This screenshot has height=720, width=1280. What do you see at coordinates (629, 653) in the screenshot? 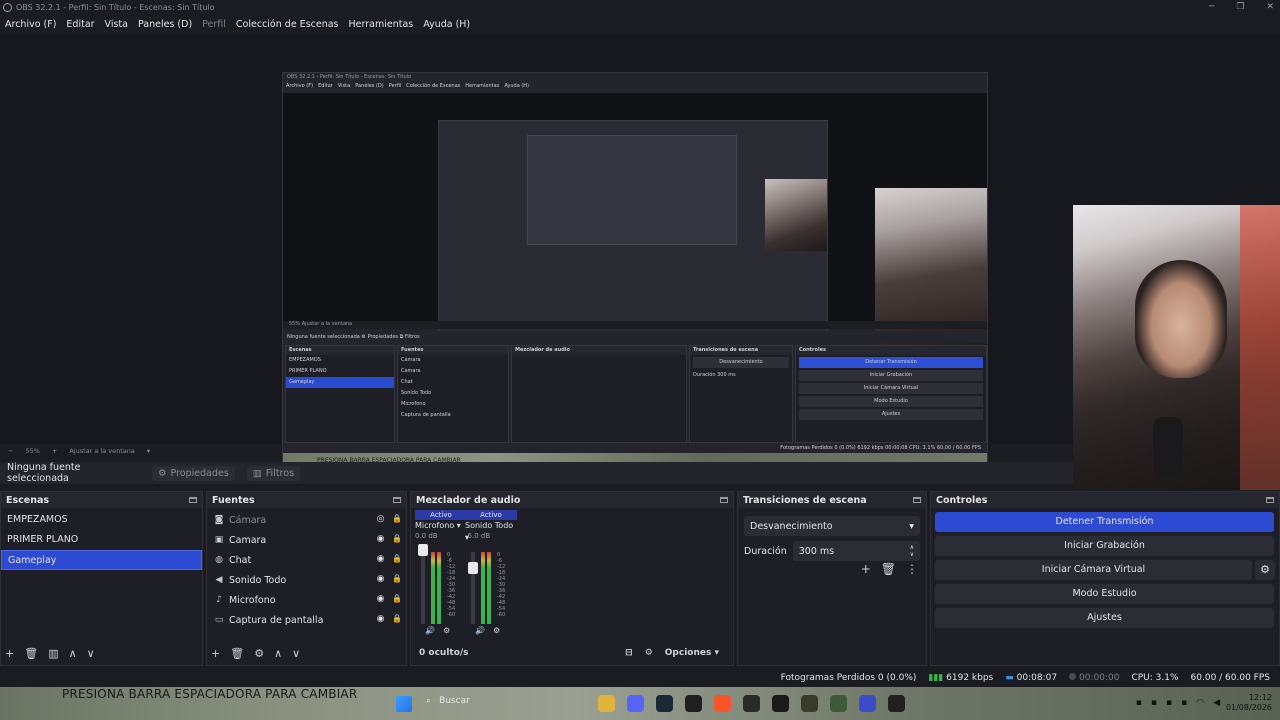
I see `layout-icon: ⊟` at bounding box center [629, 653].